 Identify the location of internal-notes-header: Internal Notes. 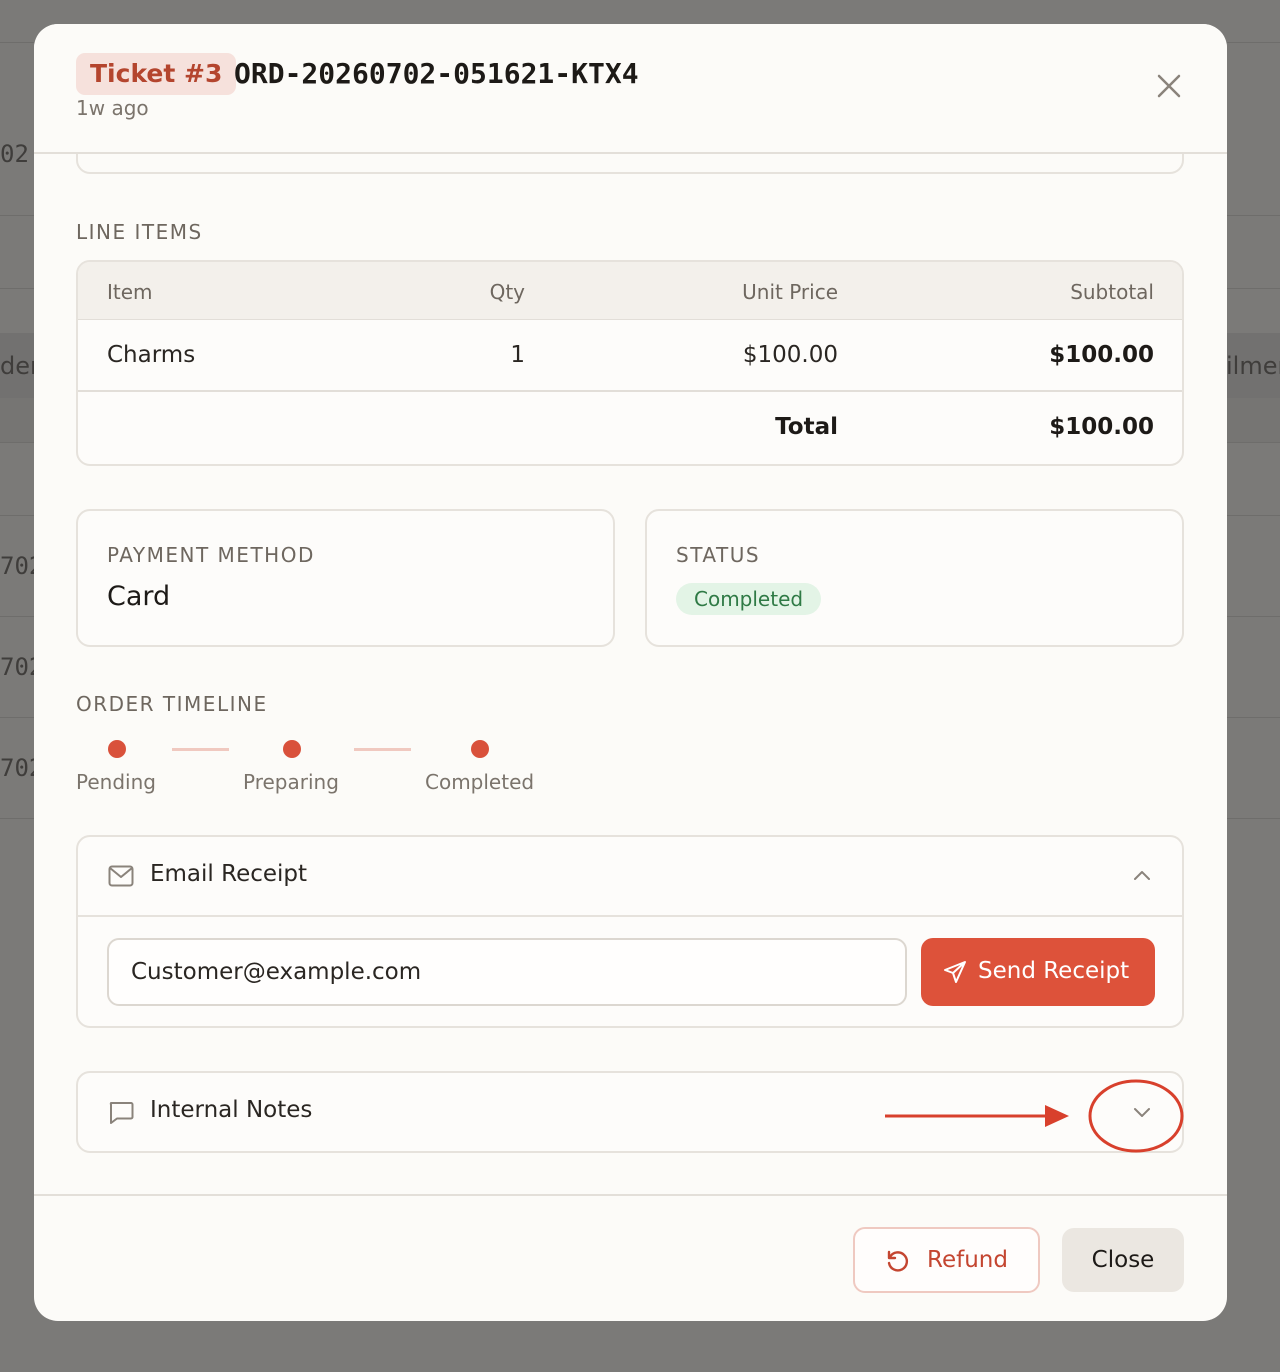
(630, 1112).